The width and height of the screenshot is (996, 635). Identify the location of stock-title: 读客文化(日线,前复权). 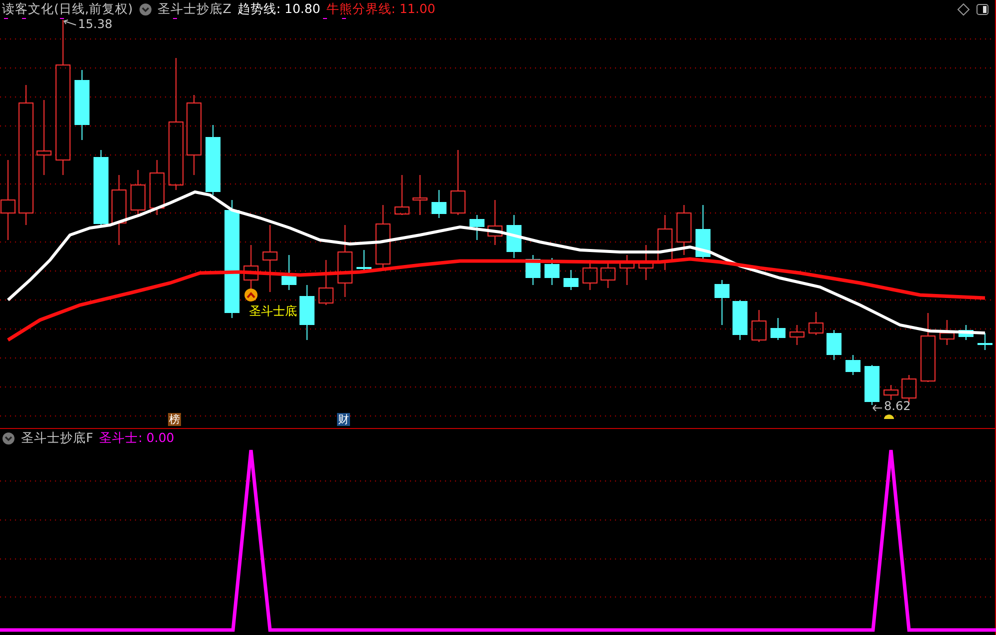
(67, 9).